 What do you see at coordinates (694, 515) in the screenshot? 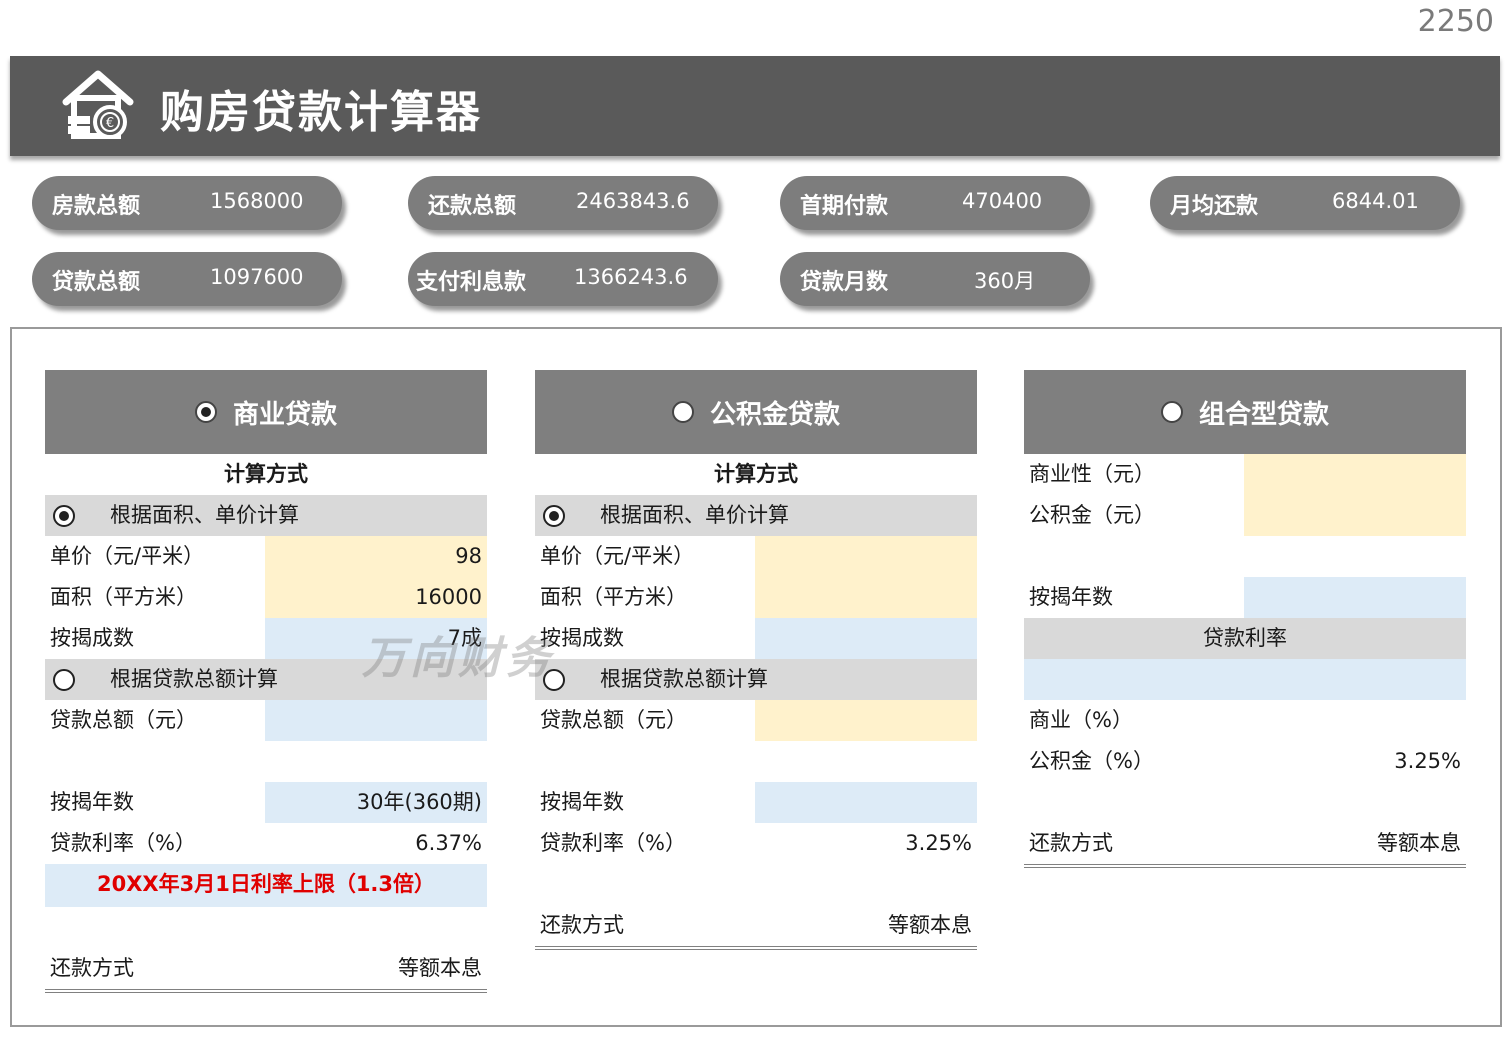
I see `option-label: 根据面积、单价计算` at bounding box center [694, 515].